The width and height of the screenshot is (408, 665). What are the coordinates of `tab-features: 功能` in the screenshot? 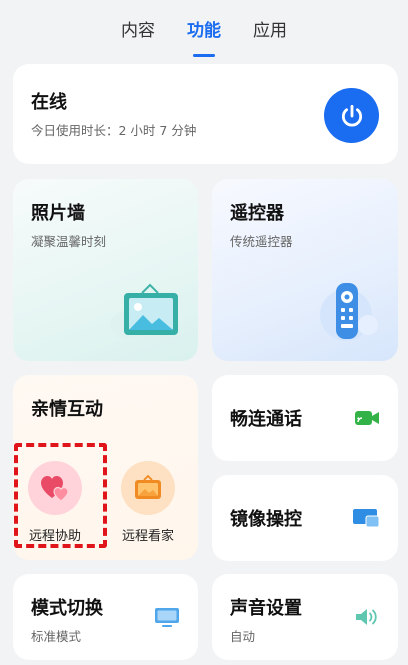 It's located at (204, 32).